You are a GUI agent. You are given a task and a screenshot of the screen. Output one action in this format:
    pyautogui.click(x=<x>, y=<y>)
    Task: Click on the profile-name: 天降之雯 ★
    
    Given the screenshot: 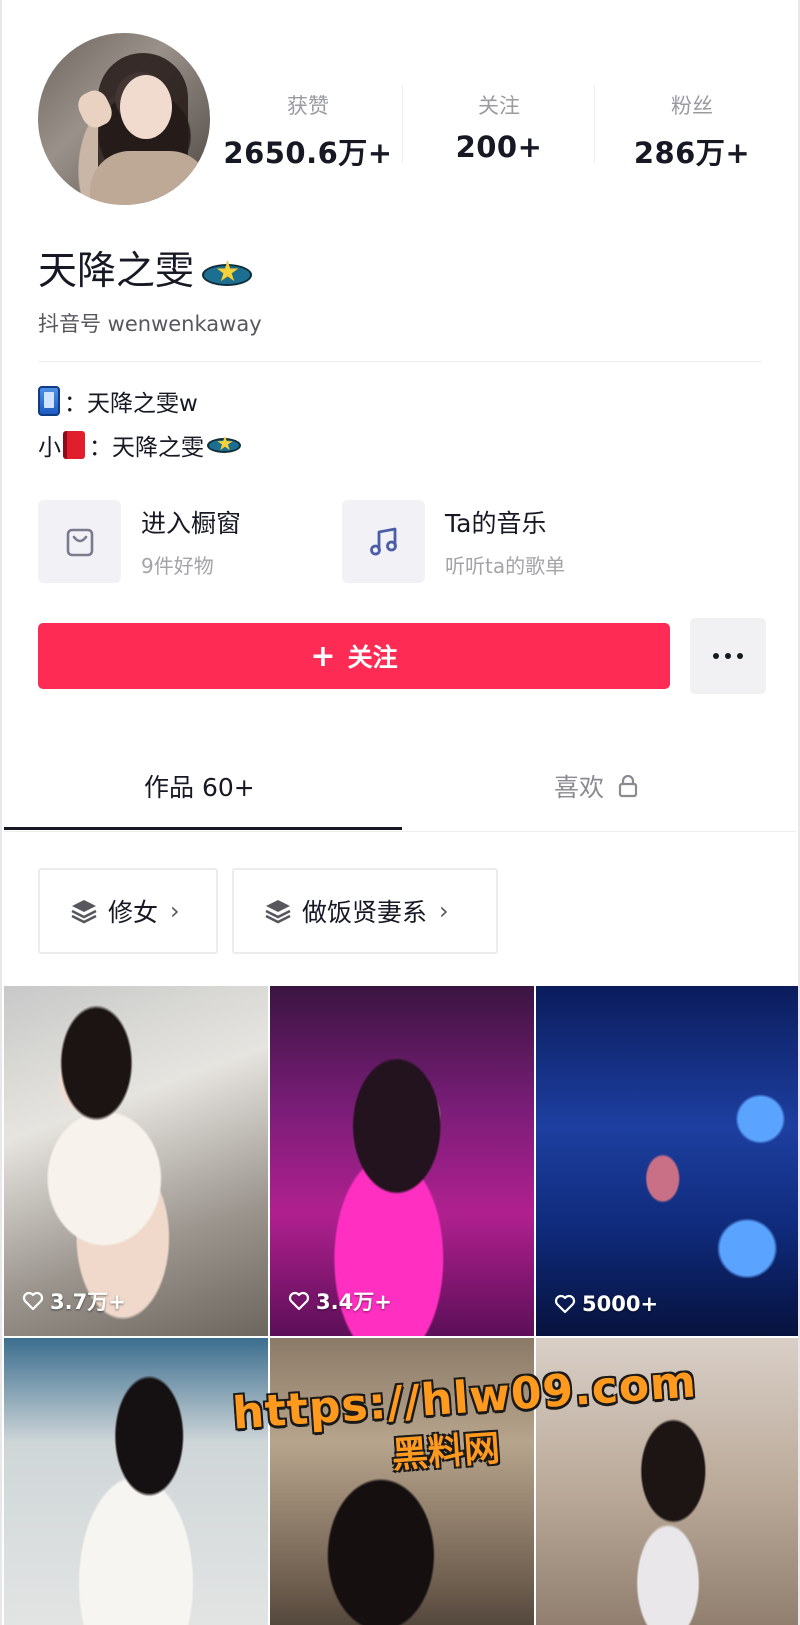 What is the action you would take?
    pyautogui.click(x=146, y=268)
    